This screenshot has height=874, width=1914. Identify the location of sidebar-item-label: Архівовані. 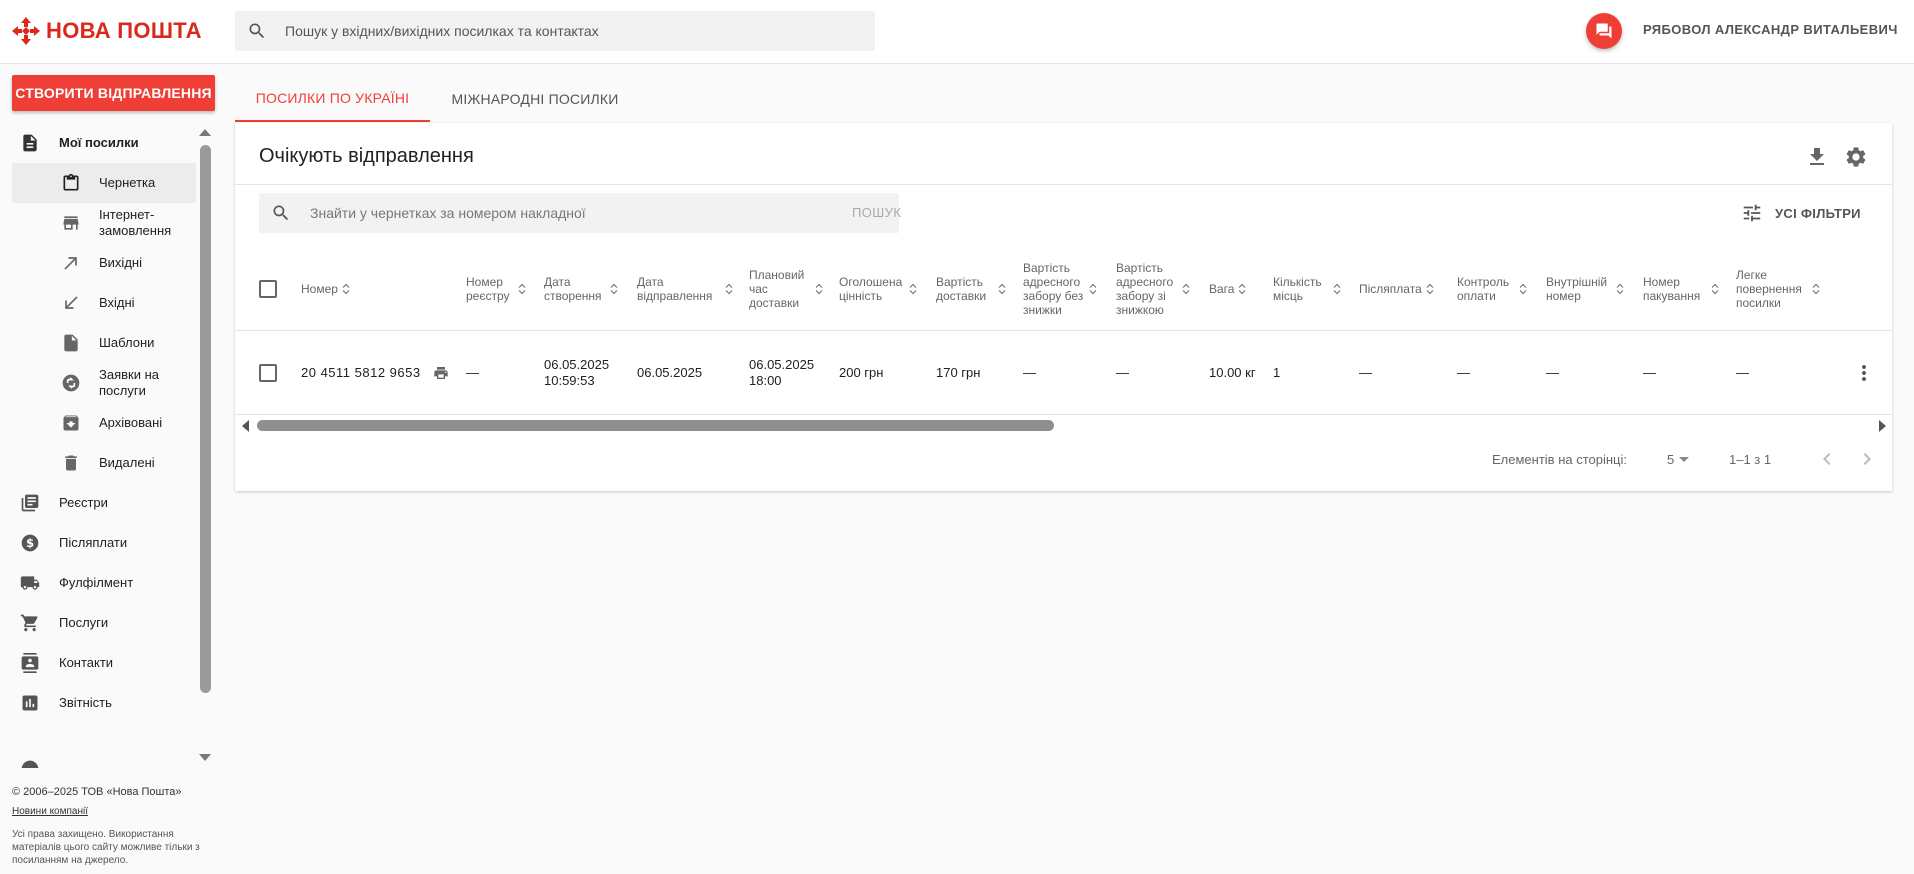
(131, 422).